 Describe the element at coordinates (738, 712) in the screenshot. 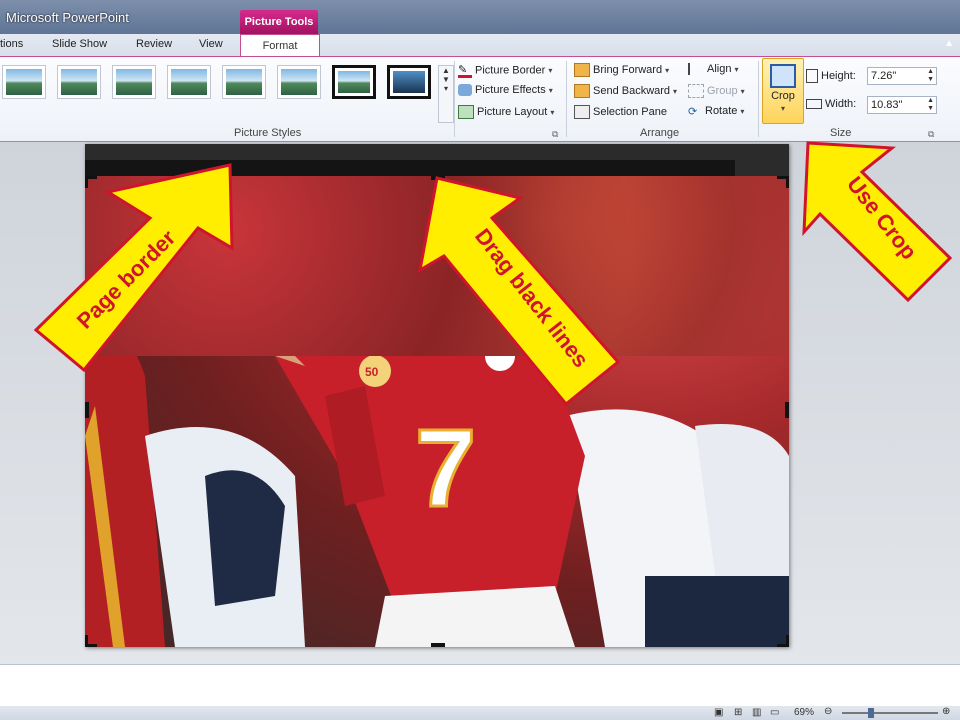

I see `slide-sorter-icon: ⊞` at that location.